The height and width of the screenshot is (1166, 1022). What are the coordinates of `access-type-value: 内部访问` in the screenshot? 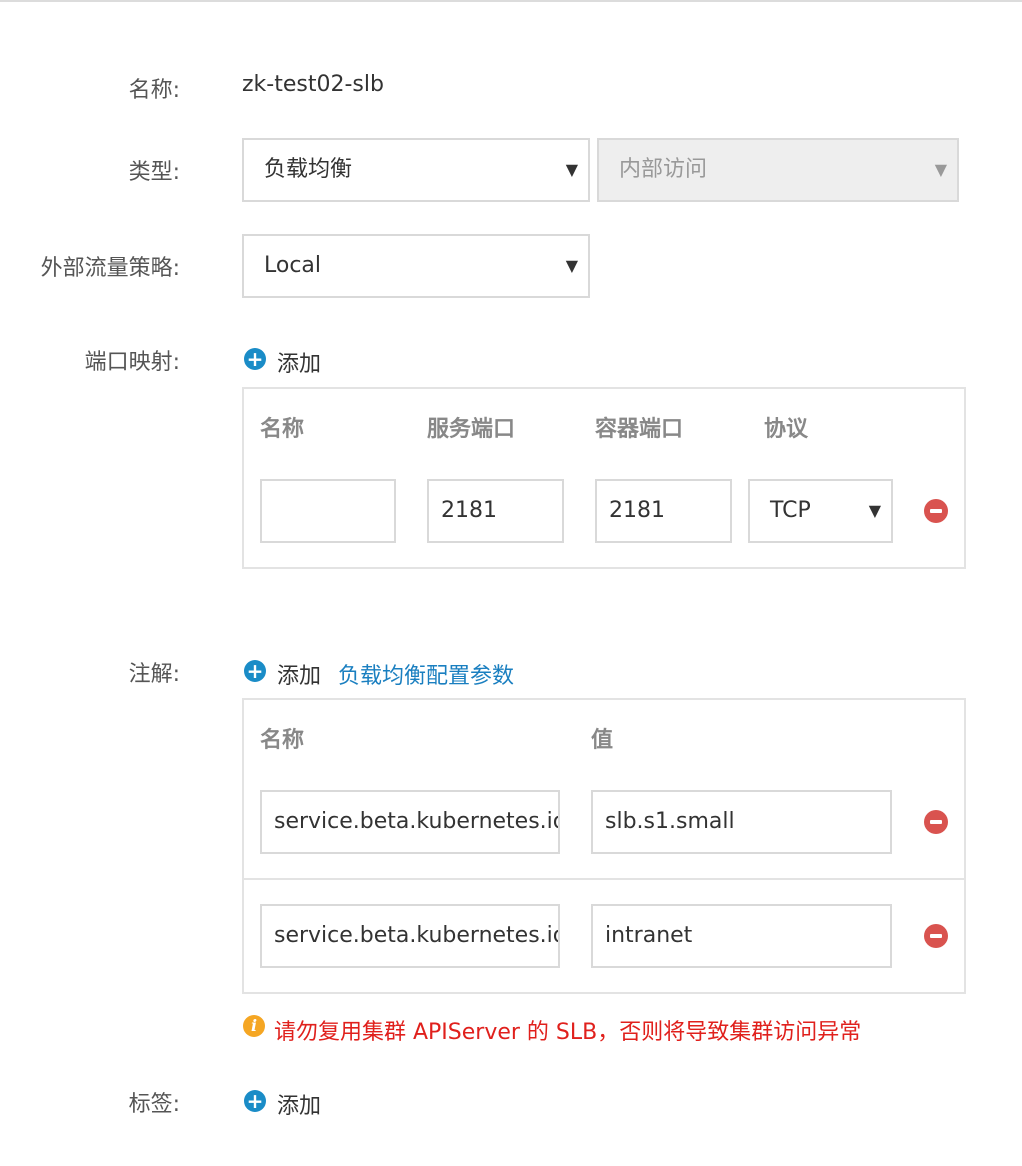 It's located at (663, 169).